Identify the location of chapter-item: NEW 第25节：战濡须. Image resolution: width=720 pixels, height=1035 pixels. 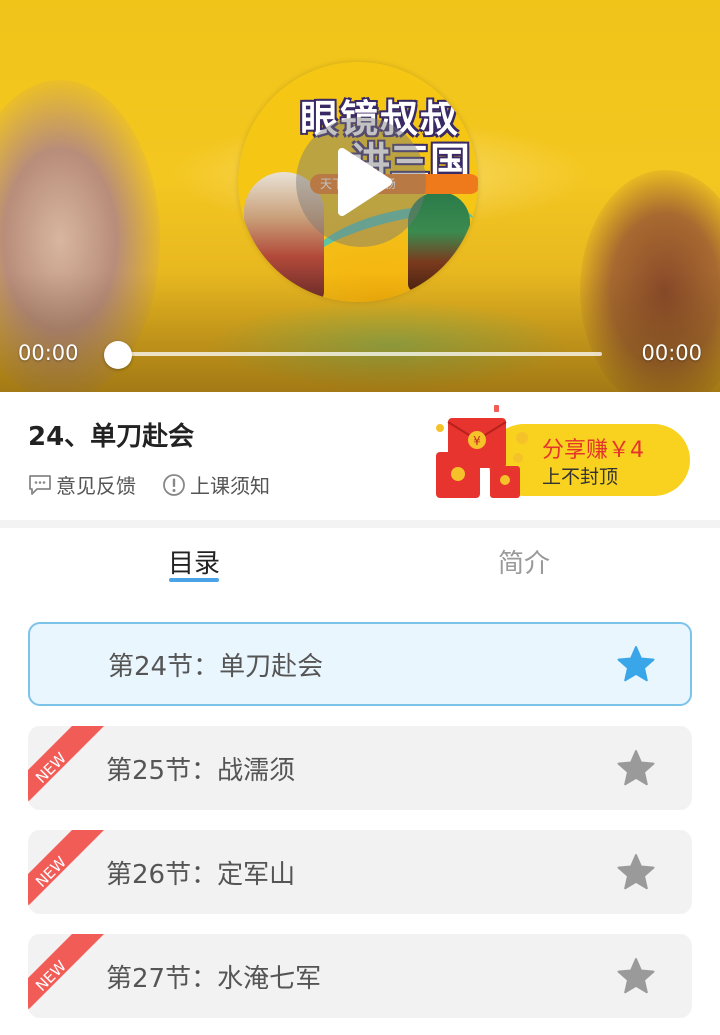
(360, 768).